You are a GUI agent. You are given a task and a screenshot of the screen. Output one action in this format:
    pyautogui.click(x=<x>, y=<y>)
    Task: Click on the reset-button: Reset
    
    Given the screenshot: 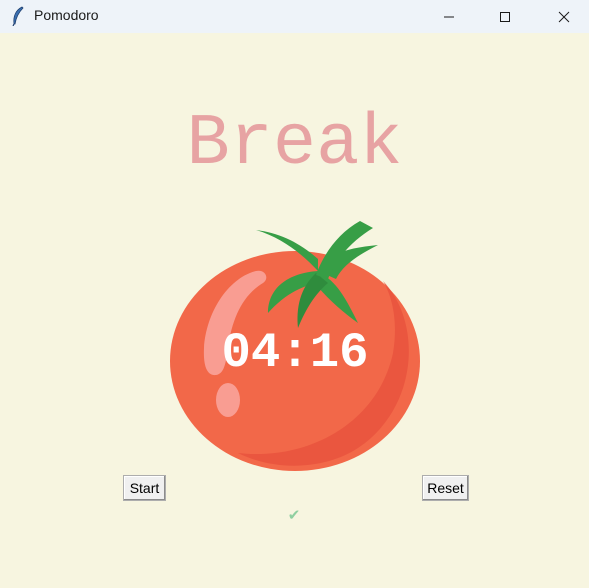 What is the action you would take?
    pyautogui.click(x=445, y=488)
    